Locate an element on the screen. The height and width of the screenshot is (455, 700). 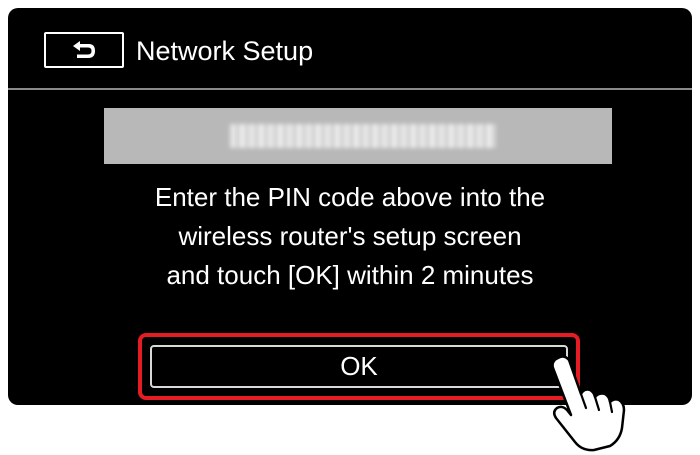
ok-button: OK is located at coordinates (359, 366).